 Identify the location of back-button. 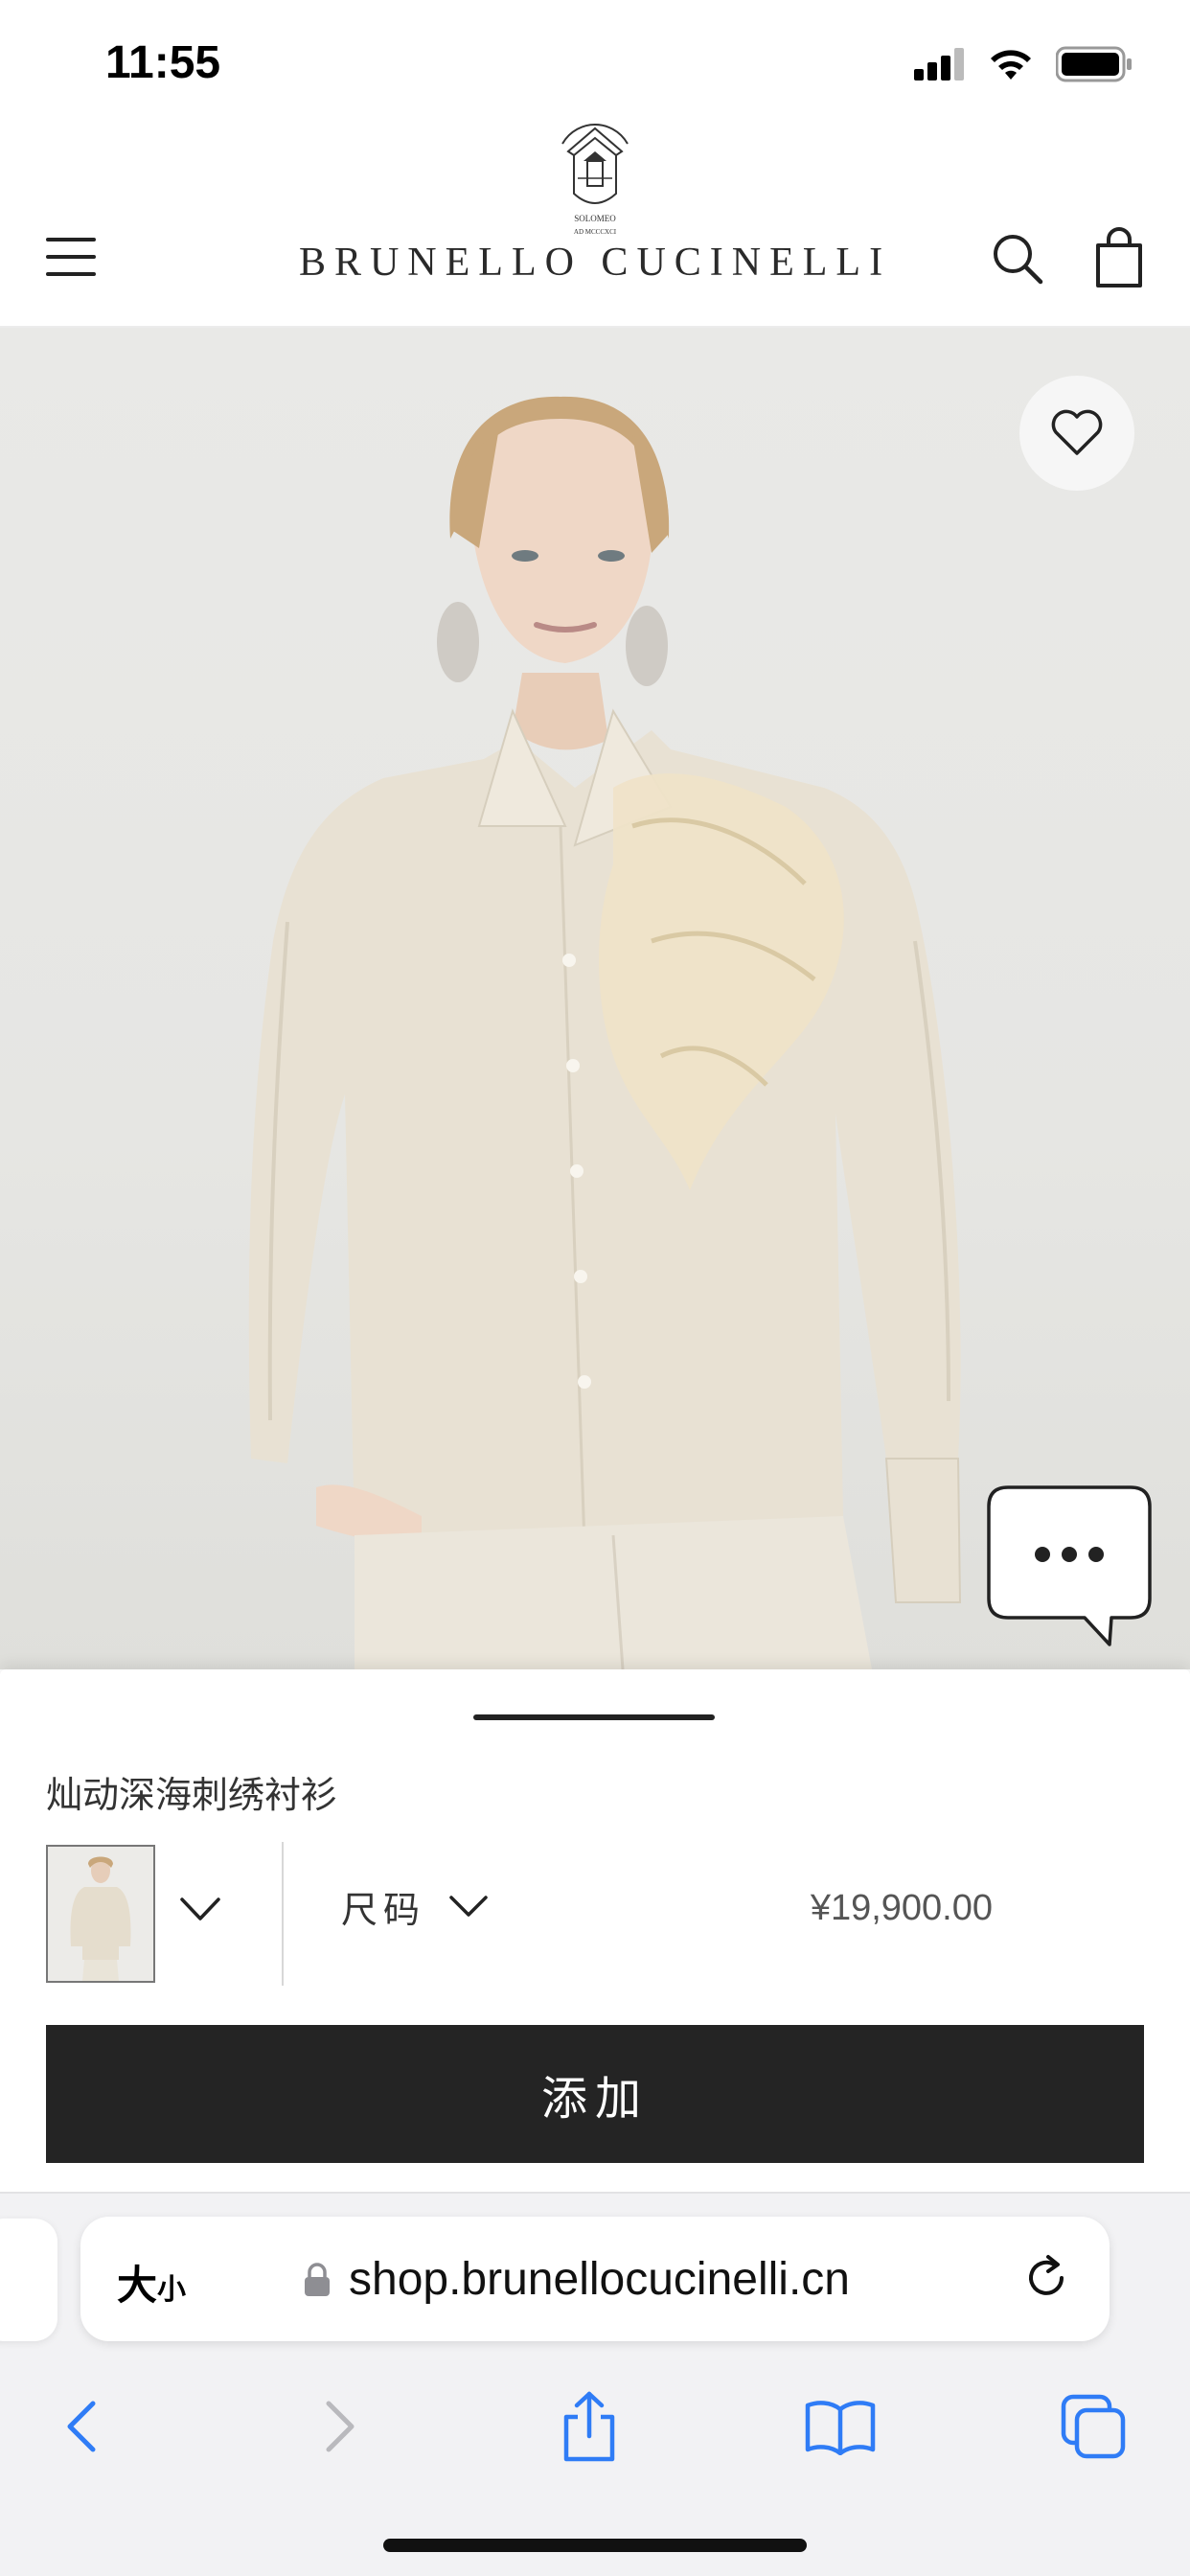
(82, 2426).